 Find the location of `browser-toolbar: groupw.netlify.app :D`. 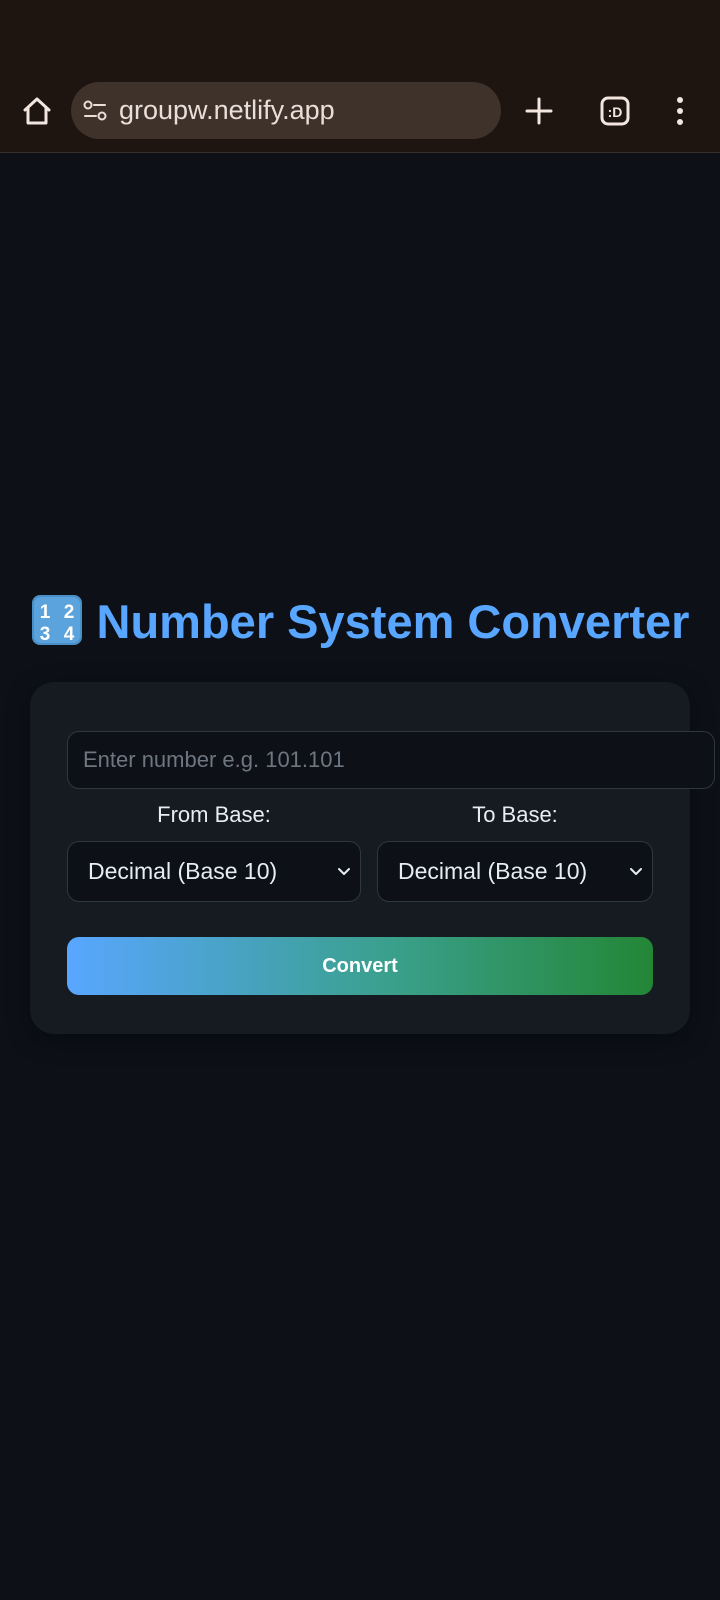

browser-toolbar: groupw.netlify.app :D is located at coordinates (360, 116).